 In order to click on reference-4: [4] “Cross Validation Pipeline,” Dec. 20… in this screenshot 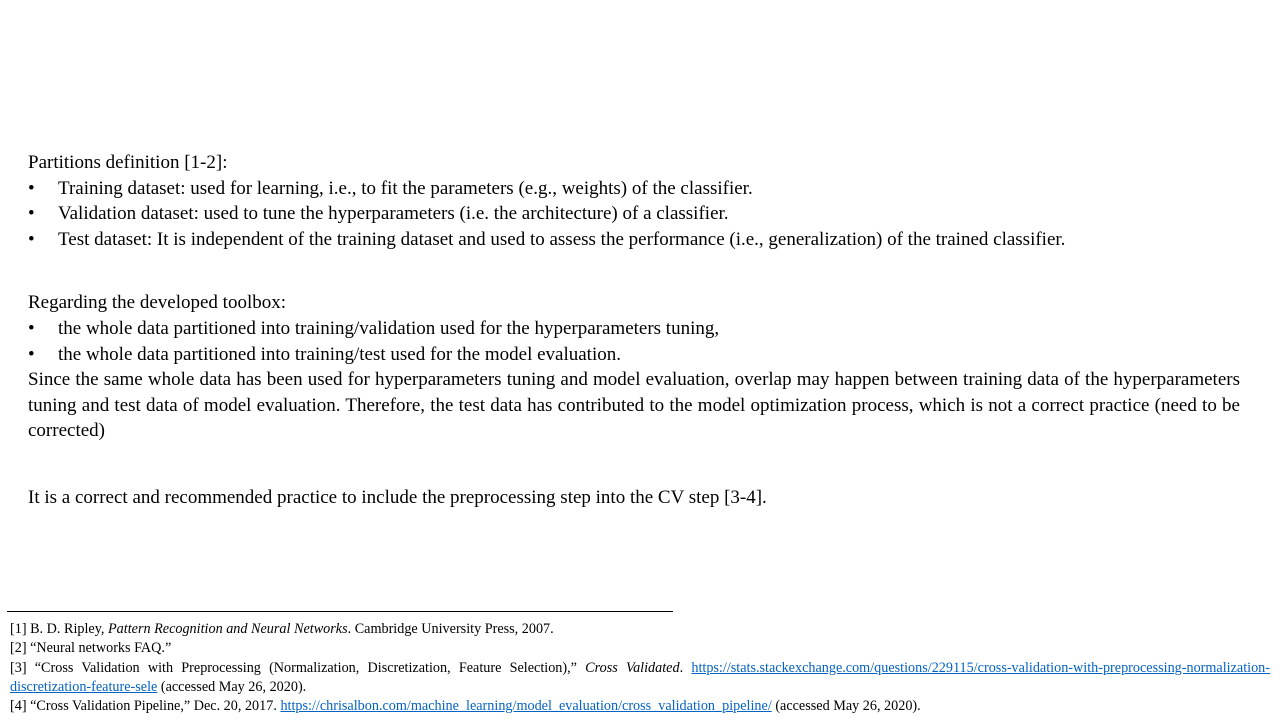, I will do `click(640, 706)`.